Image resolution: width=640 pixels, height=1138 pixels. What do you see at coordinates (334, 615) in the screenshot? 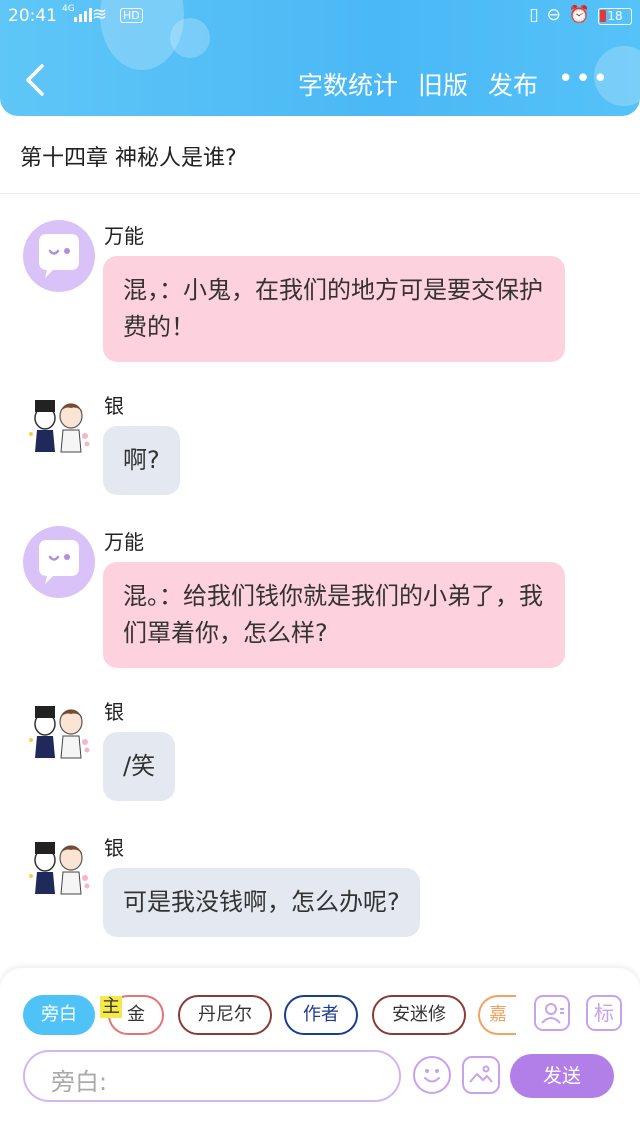
I see `message-bubble: 混。：给我们钱你就是我们的小弟了，我们罩着你，怎么样?` at bounding box center [334, 615].